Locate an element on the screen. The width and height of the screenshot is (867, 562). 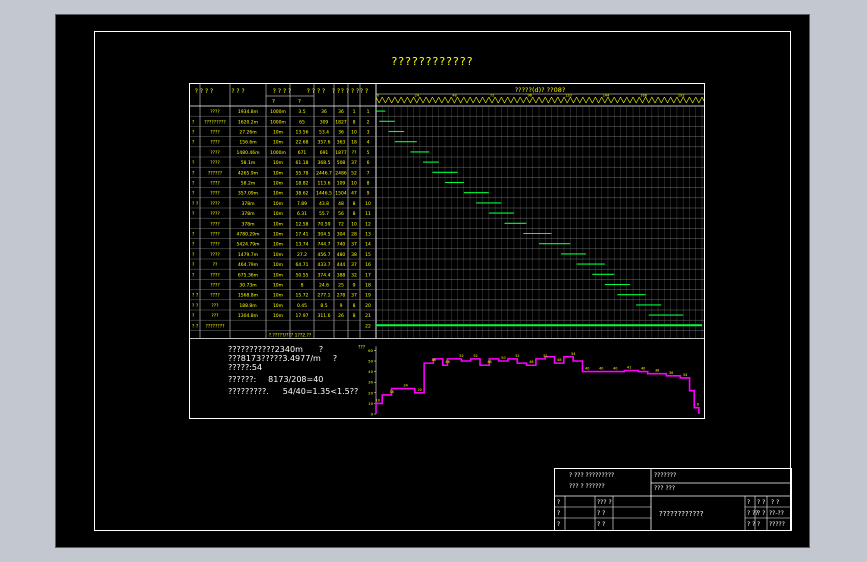
histogram-value-label: 18 is located at coordinates (392, 392).